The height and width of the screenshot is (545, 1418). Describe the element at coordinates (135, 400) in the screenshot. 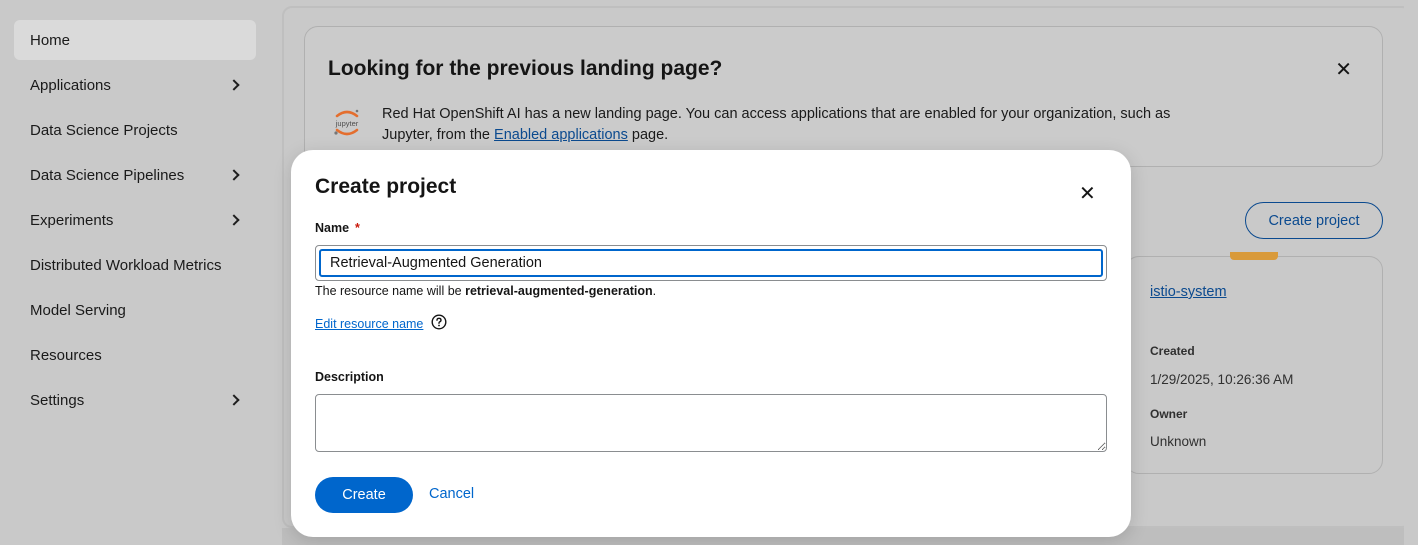

I see `sidebar-item-settings: Settings` at that location.